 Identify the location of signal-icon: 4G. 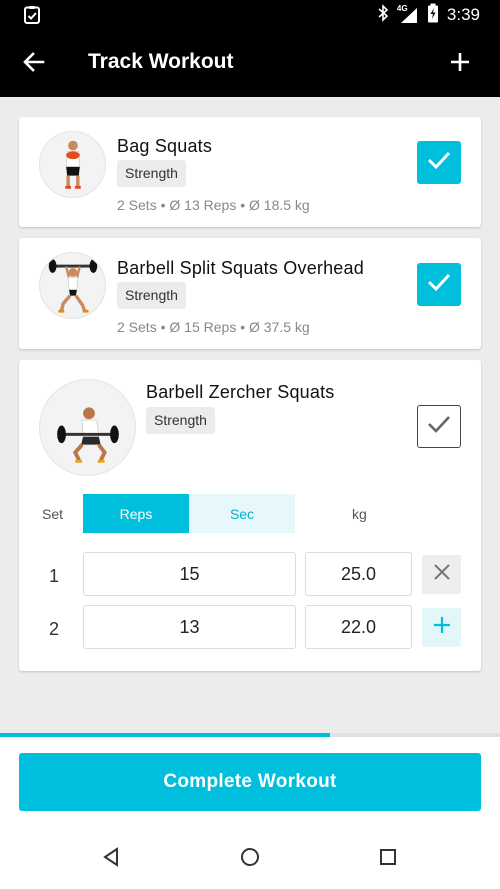
(408, 14).